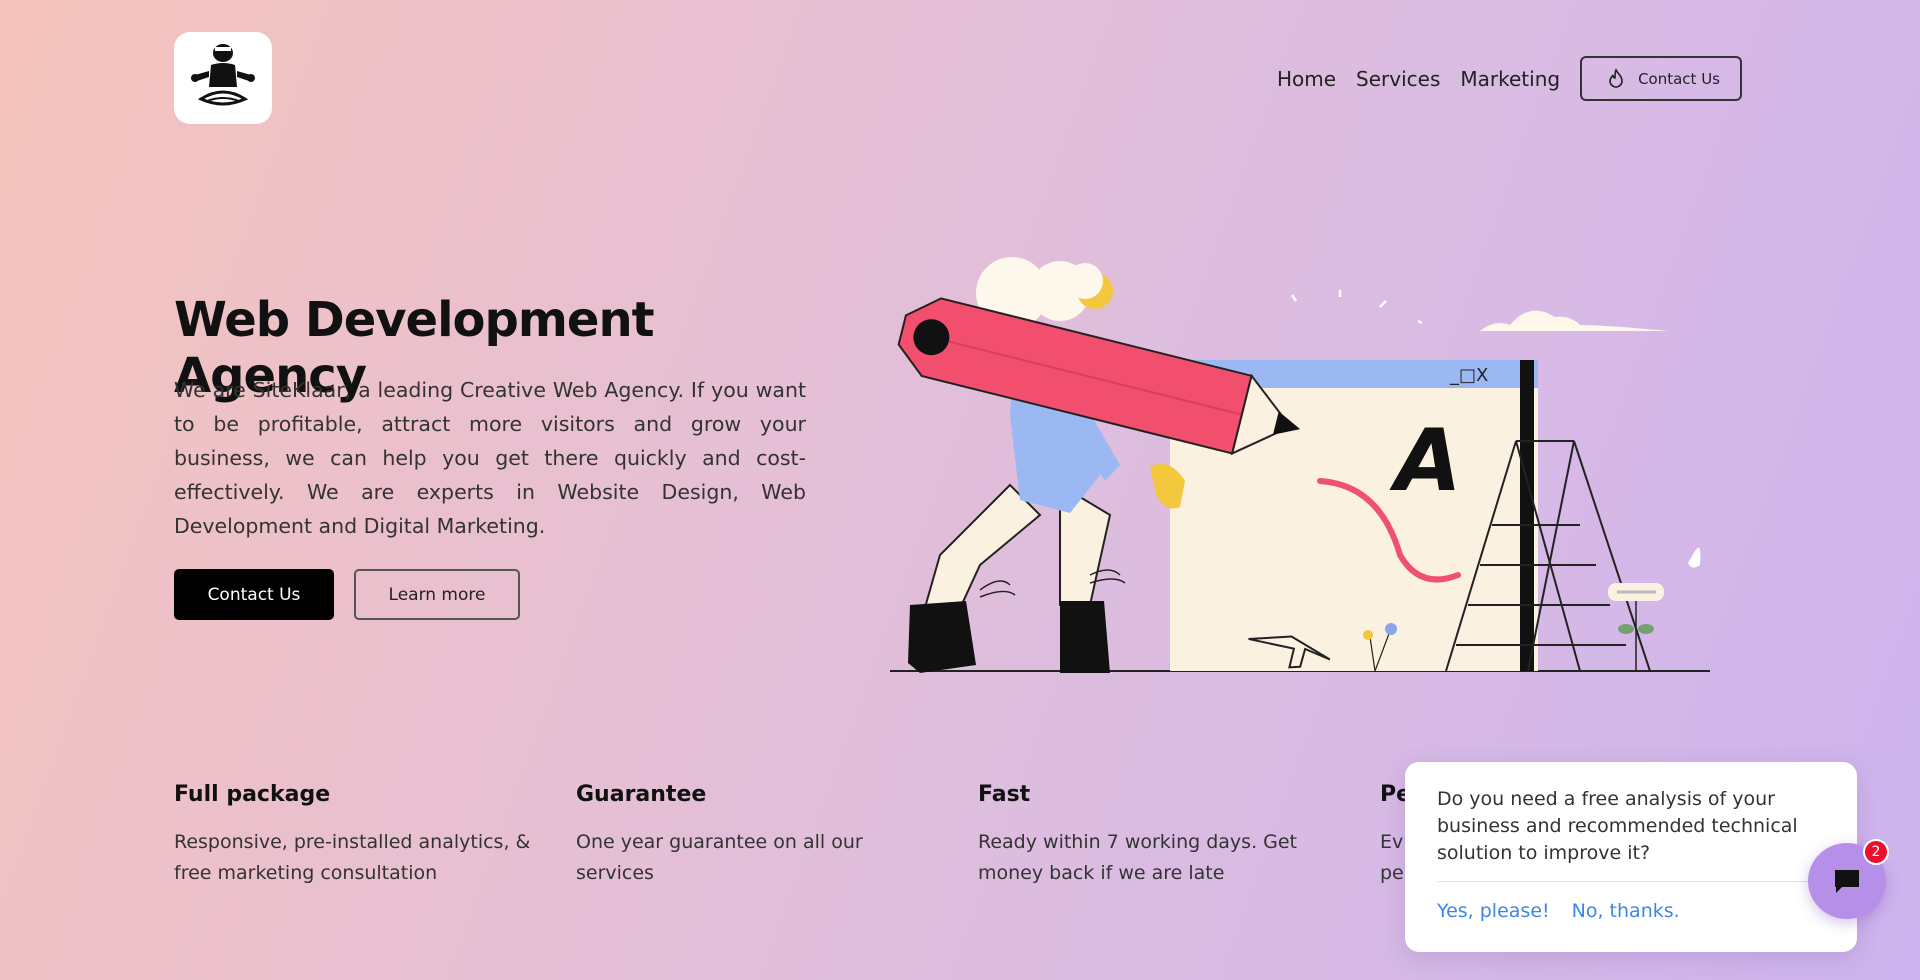 The height and width of the screenshot is (980, 1920). Describe the element at coordinates (223, 75) in the screenshot. I see `meditating-figure-logo-icon` at that location.